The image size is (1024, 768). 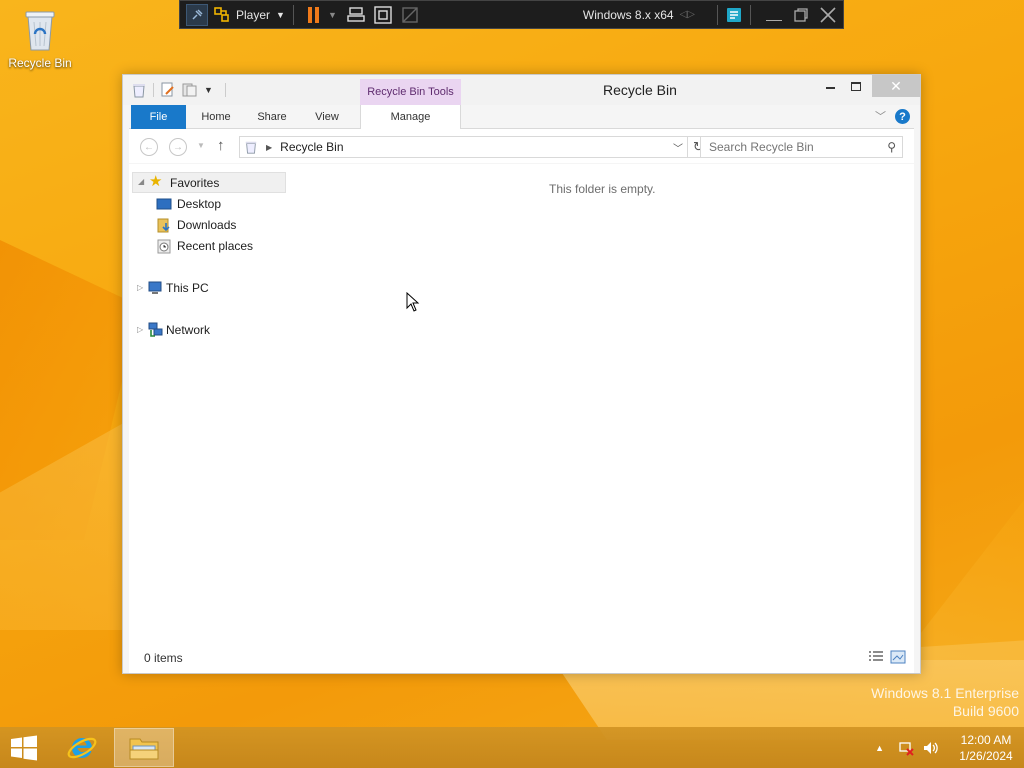 I want to click on downloads-icon, so click(x=163, y=225).